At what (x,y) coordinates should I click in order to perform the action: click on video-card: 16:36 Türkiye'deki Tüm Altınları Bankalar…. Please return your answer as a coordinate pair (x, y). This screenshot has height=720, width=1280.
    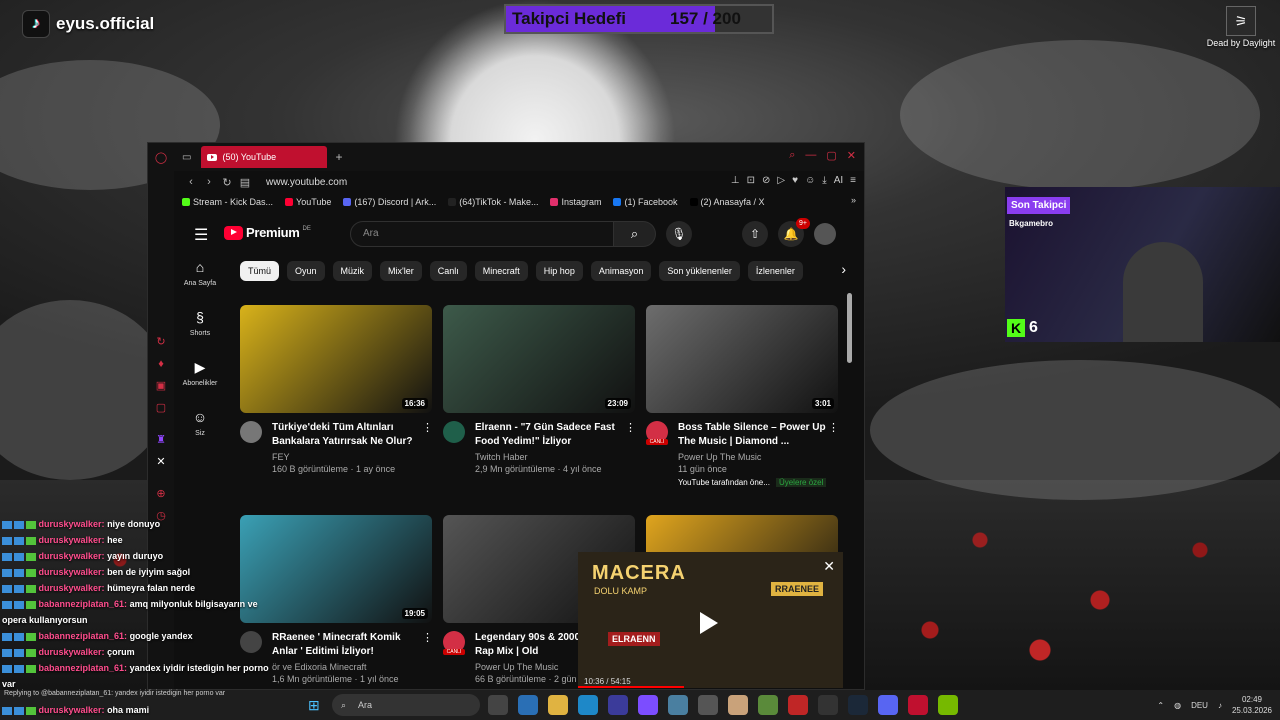
    Looking at the image, I should click on (336, 389).